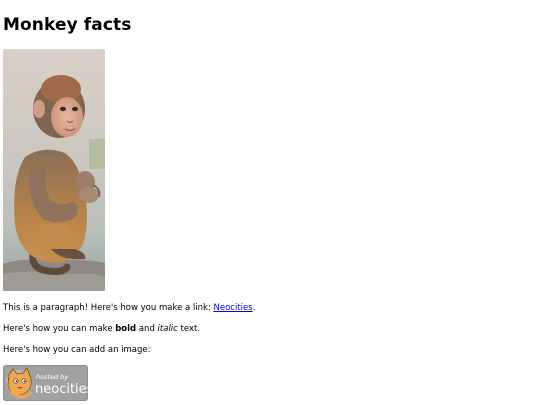 The image size is (540, 405). I want to click on hosted-by-neocities-badge: hosted by neocities, so click(45, 383).